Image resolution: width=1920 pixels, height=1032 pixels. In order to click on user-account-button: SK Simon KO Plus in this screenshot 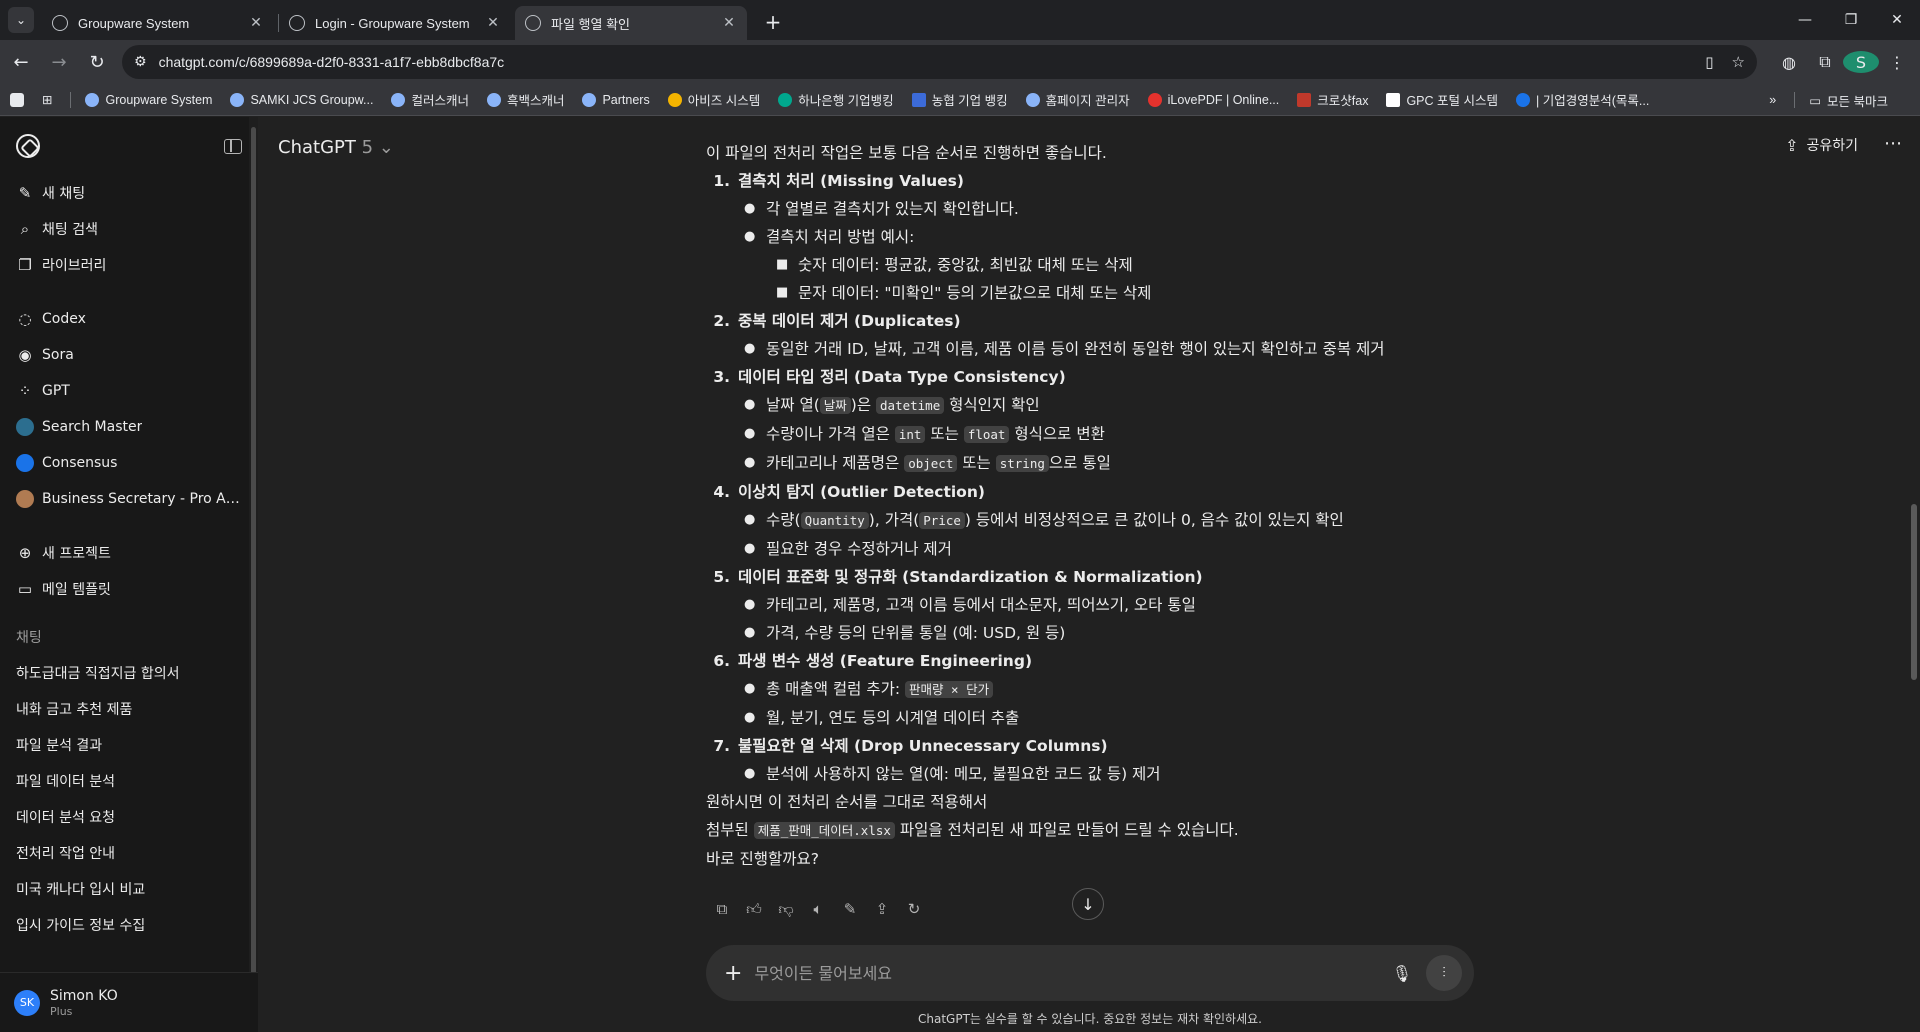, I will do `click(129, 1002)`.